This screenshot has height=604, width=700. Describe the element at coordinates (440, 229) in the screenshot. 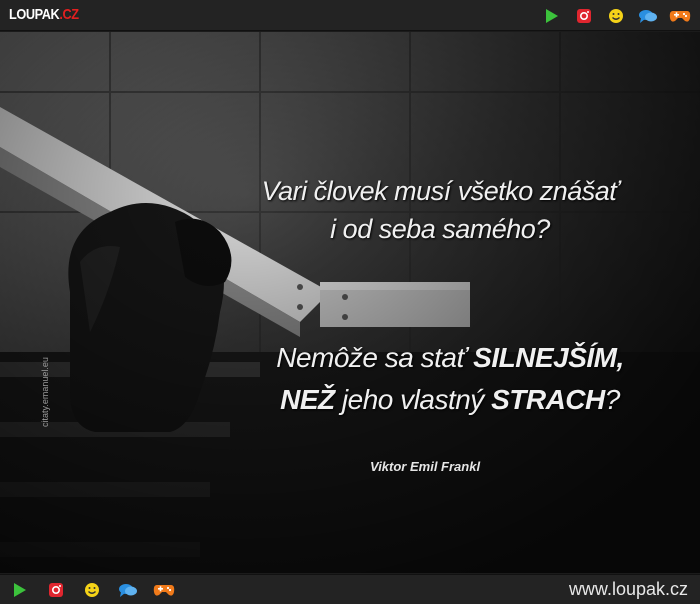

I see `quote-line: i od seba samého?` at that location.